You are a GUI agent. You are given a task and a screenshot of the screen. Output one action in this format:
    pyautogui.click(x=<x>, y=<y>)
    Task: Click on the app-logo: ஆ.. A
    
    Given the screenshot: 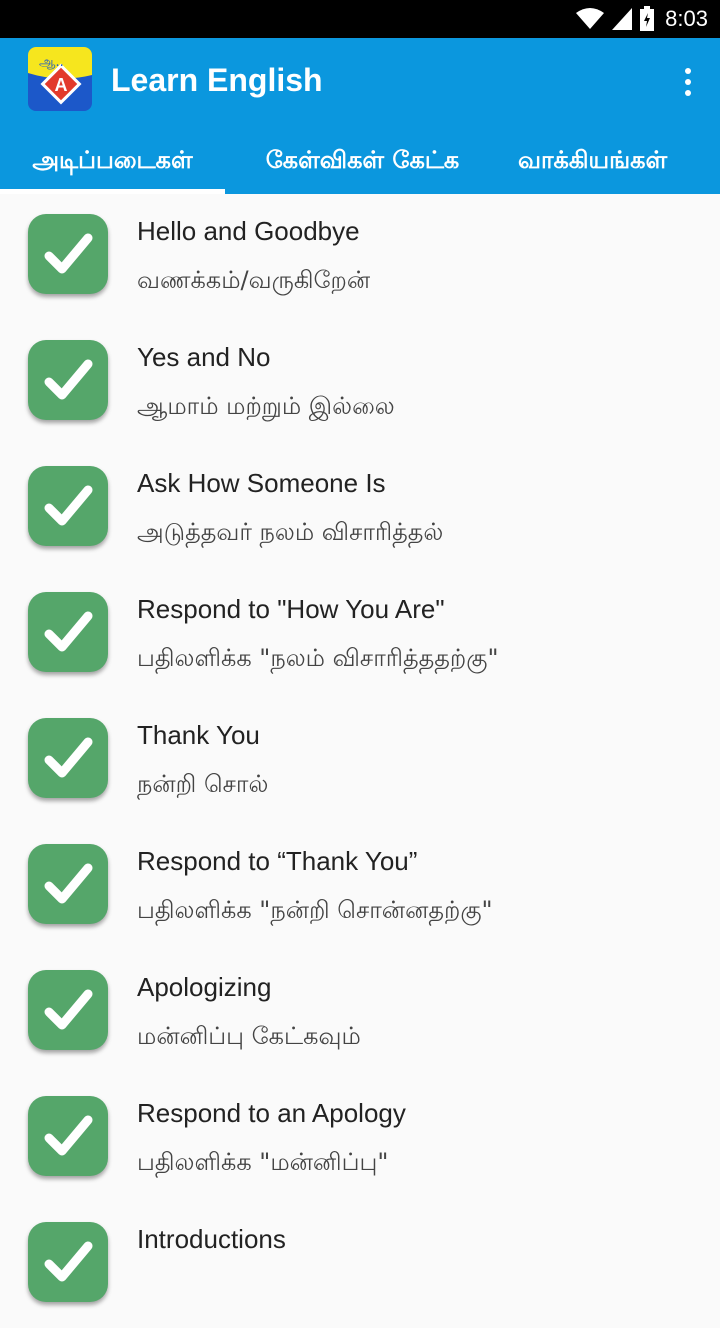 What is the action you would take?
    pyautogui.click(x=60, y=79)
    